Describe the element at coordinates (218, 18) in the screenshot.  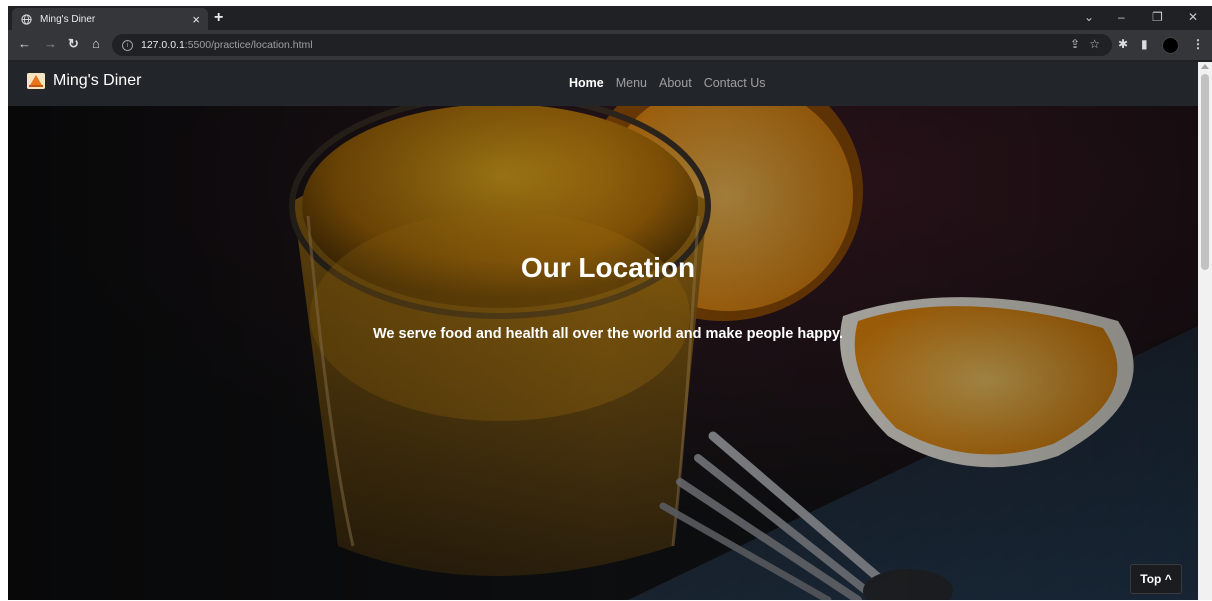
I see `new-tab-button: +` at that location.